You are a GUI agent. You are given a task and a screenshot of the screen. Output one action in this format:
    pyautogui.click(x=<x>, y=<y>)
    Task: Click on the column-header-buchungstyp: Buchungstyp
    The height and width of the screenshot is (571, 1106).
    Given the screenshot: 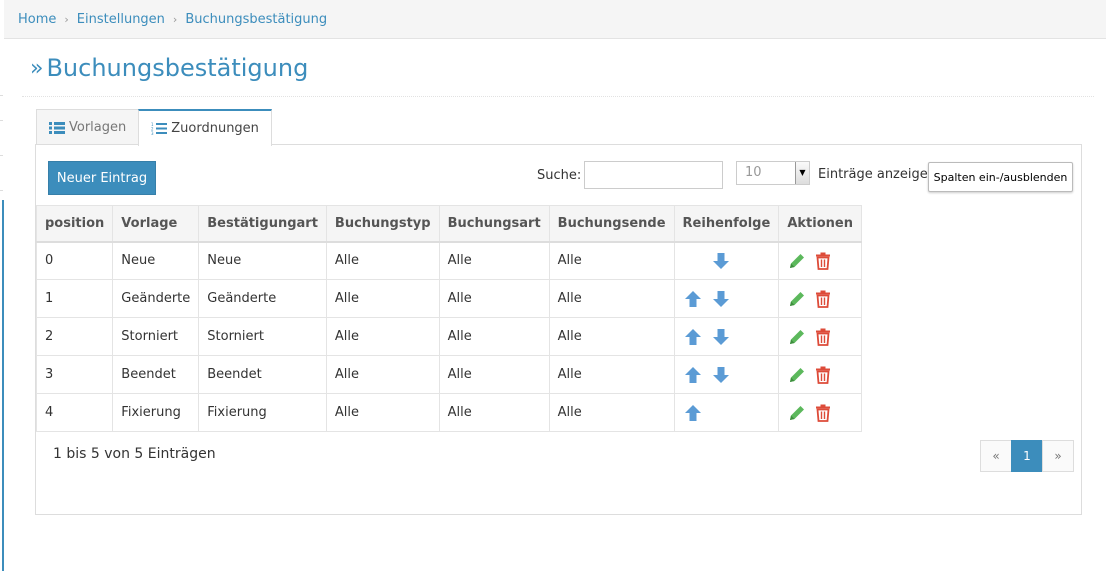 What is the action you would take?
    pyautogui.click(x=382, y=224)
    